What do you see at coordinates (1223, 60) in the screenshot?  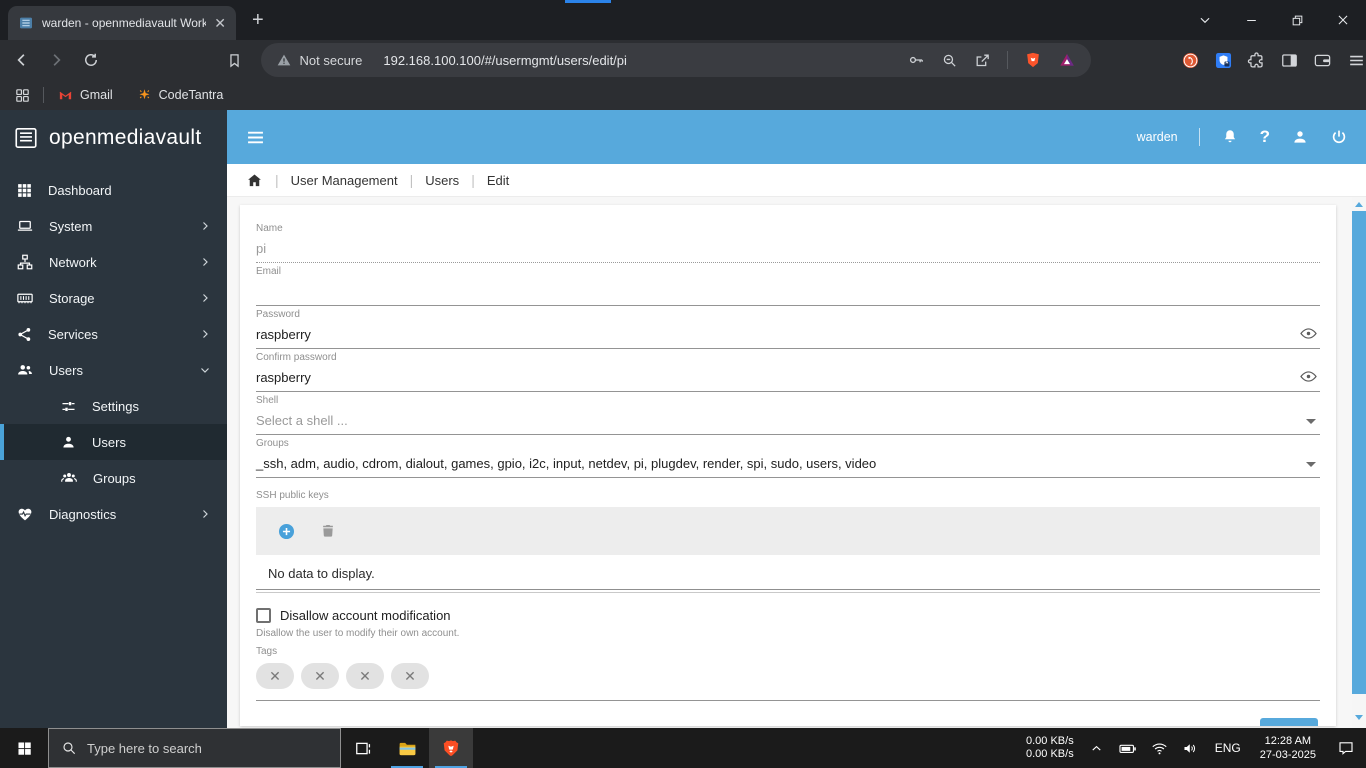 I see `privacy-shield-extension-icon` at bounding box center [1223, 60].